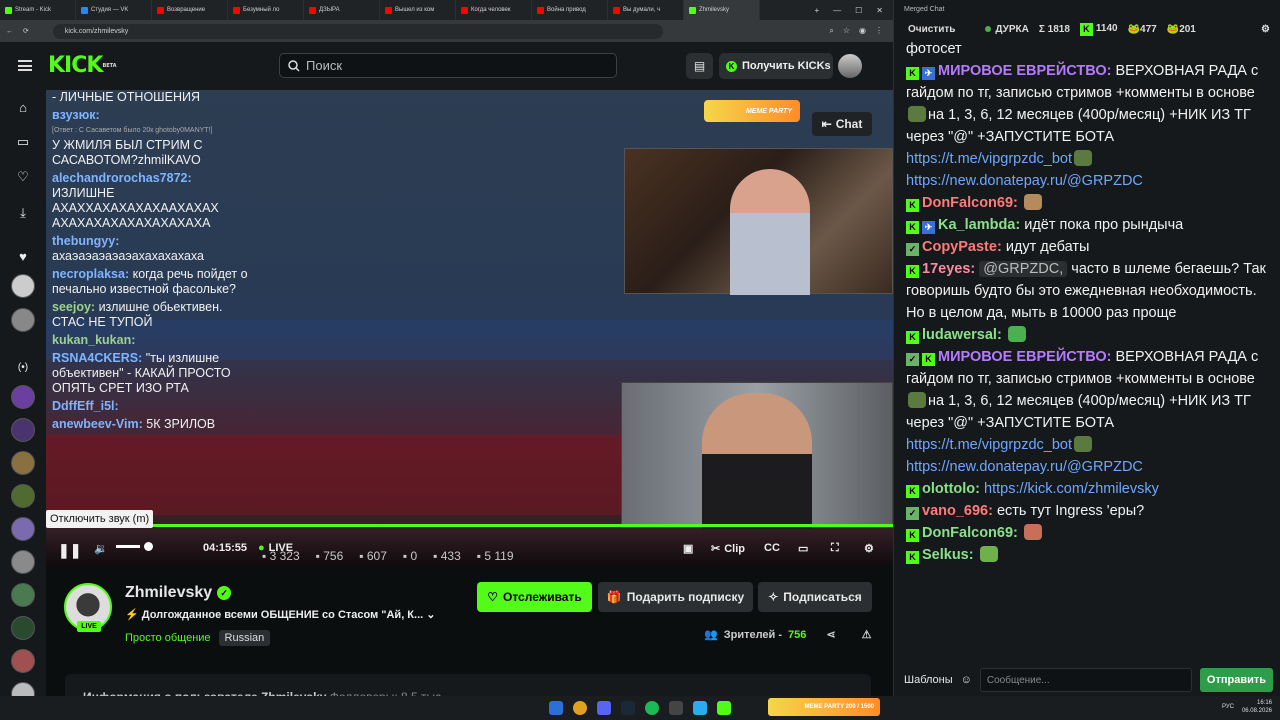 This screenshot has height=720, width=1280. Describe the element at coordinates (948, 269) in the screenshot. I see `chat-username: 17eyes:` at that location.